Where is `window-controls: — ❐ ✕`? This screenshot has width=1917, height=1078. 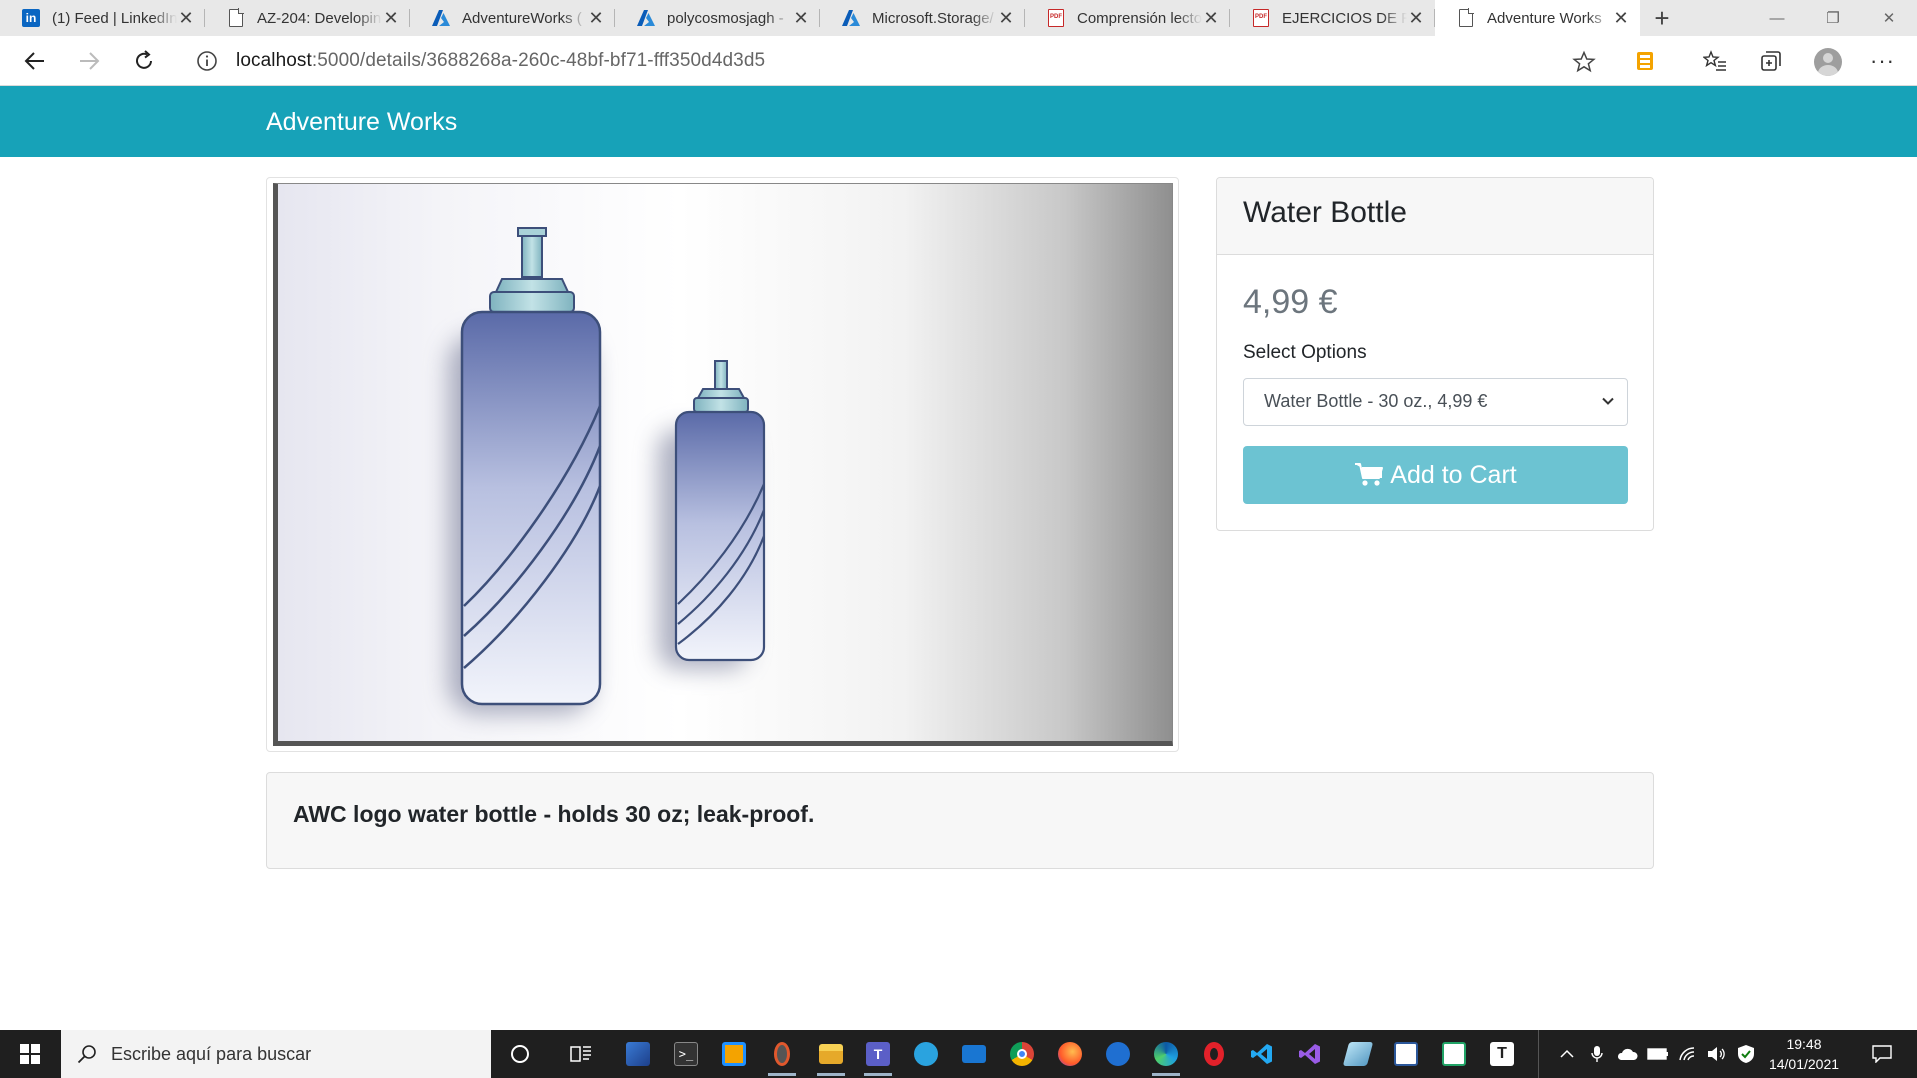
window-controls: — ❐ ✕ is located at coordinates (1833, 18).